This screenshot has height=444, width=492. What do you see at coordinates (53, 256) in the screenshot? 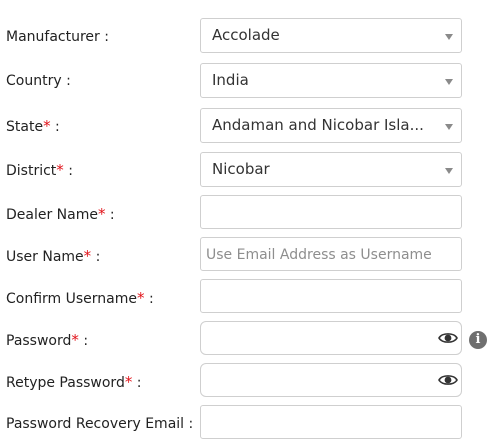
I see `user-name-label: User Name* :` at bounding box center [53, 256].